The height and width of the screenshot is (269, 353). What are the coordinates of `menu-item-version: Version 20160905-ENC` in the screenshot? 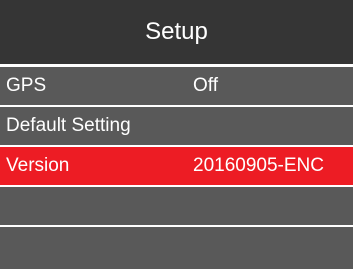 It's located at (176, 166).